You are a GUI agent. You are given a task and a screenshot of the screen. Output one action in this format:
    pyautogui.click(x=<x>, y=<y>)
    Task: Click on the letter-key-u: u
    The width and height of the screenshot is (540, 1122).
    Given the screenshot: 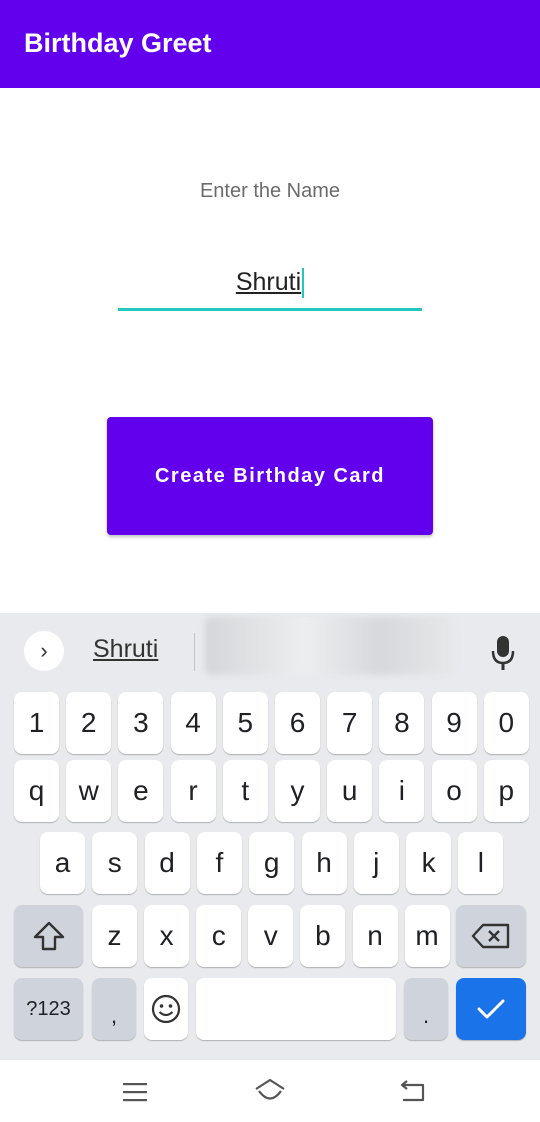 What is the action you would take?
    pyautogui.click(x=350, y=791)
    